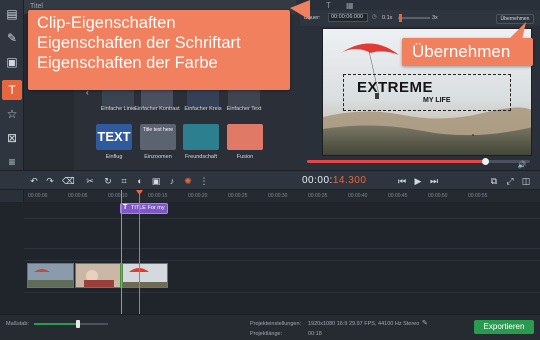 The height and width of the screenshot is (340, 540). I want to click on duration-input: 00:00:06:000, so click(348, 17).